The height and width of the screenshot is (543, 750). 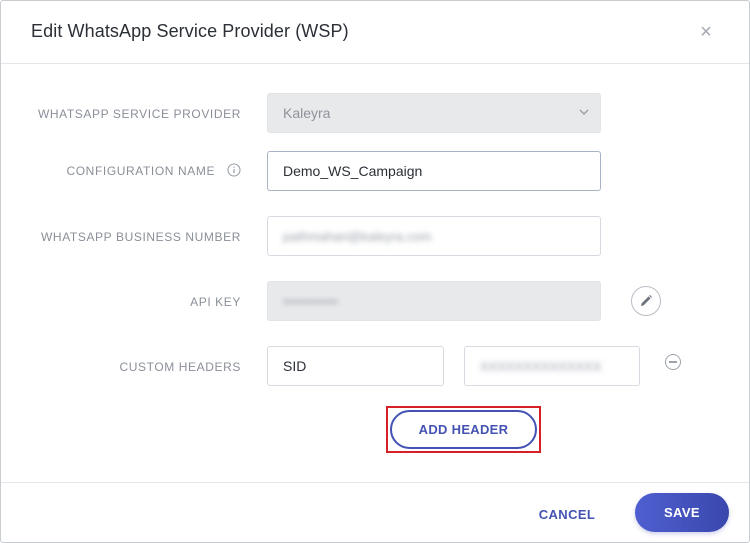 I want to click on save-button: SAVE, so click(x=682, y=512).